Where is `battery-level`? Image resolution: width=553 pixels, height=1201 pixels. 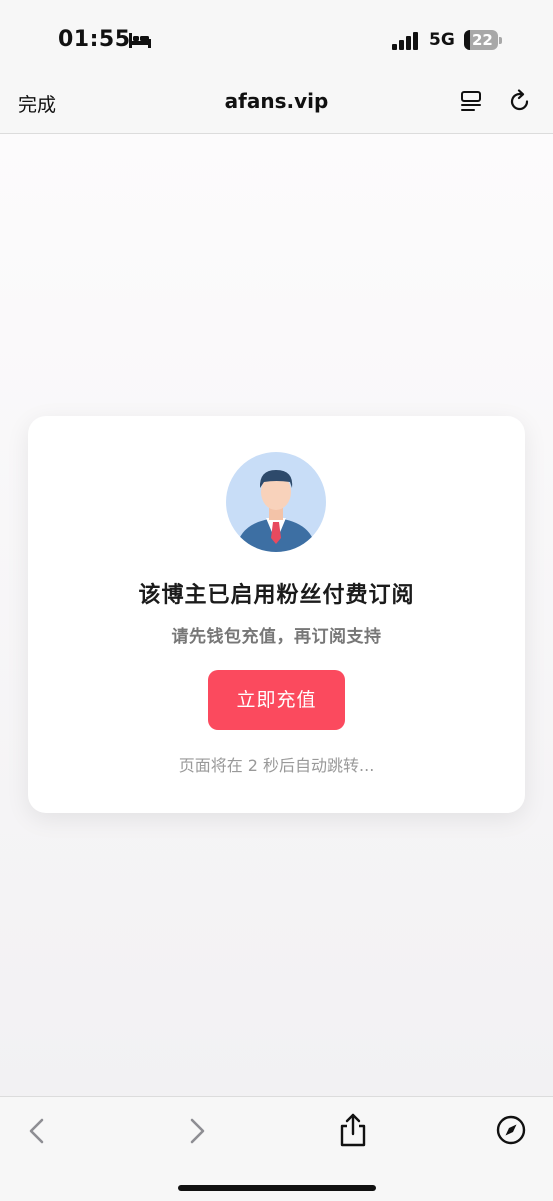 battery-level is located at coordinates (467, 40).